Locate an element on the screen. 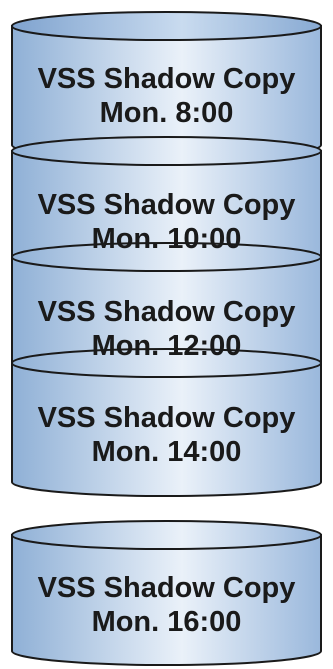  cylinder-3-label: VSS Shadow Copy Mon. 12:00 is located at coordinates (166, 329).